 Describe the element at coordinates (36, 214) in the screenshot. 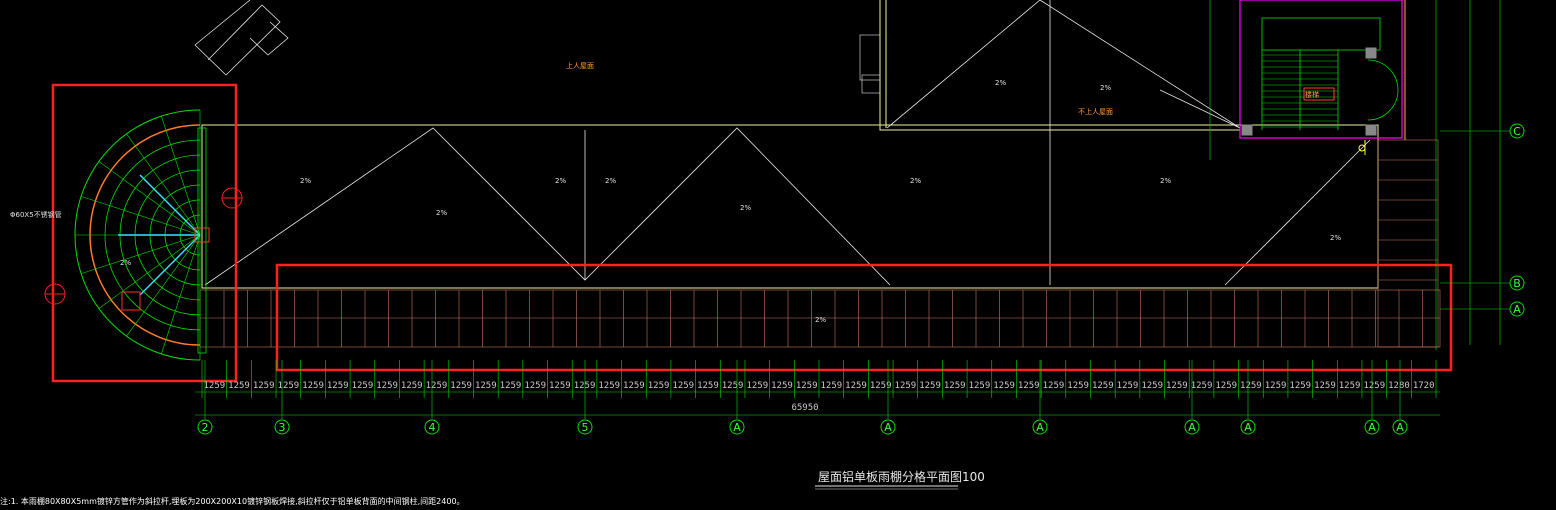

I see `pipe-label: Φ60X5不锈钢管` at that location.